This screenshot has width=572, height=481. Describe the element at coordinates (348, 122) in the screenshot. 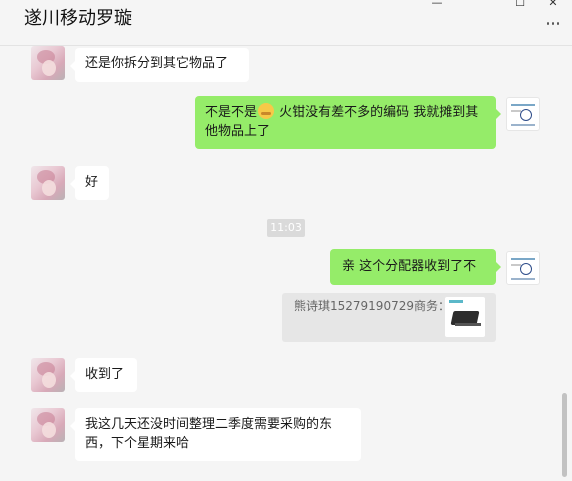

I see `message-bubble-outgoing: 不是不是 火钳没有差不多的编码 我就摊到其他物品上了` at that location.